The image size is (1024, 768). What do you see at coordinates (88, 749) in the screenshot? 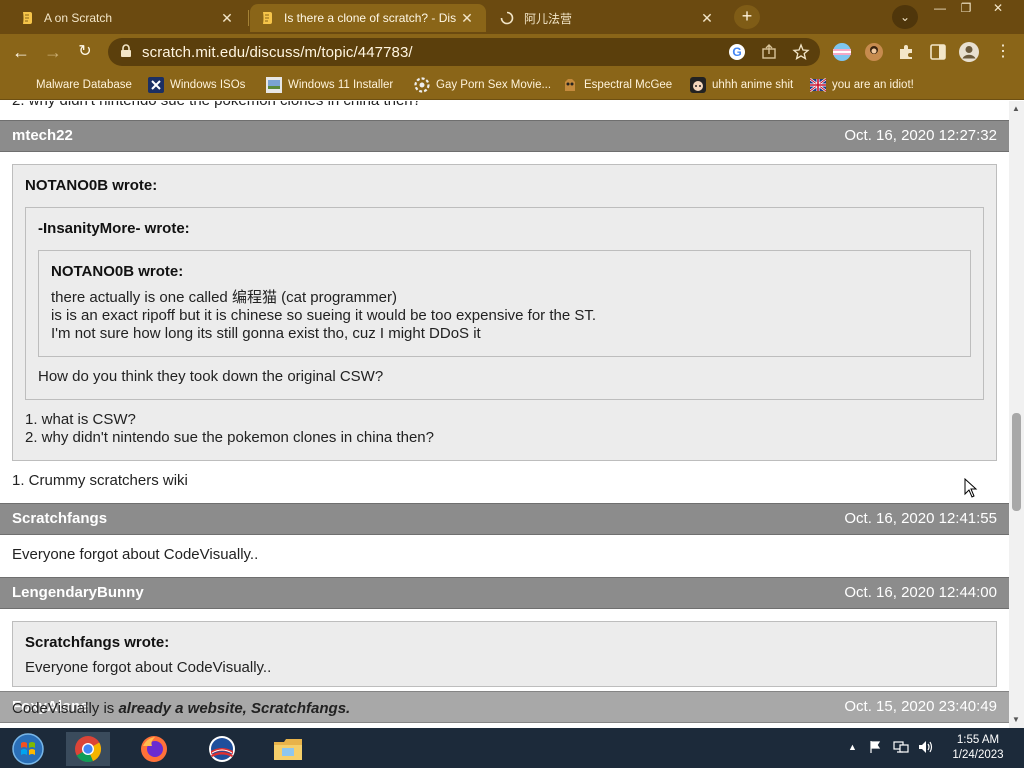
I see `chrome-taskbar-icon` at bounding box center [88, 749].